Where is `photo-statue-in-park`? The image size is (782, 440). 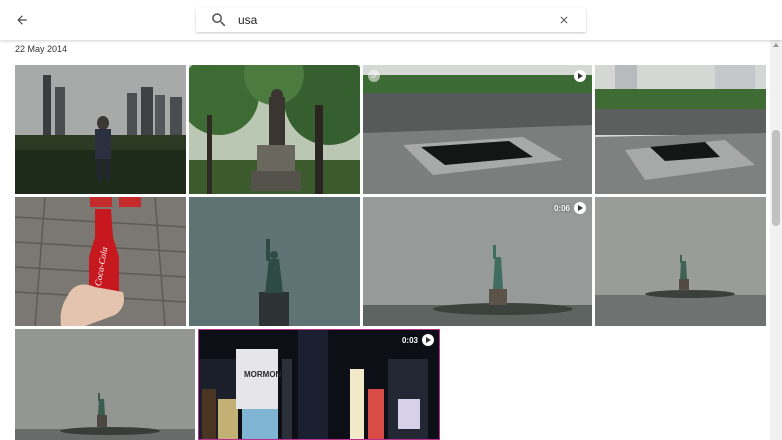
photo-statue-in-park is located at coordinates (274, 129).